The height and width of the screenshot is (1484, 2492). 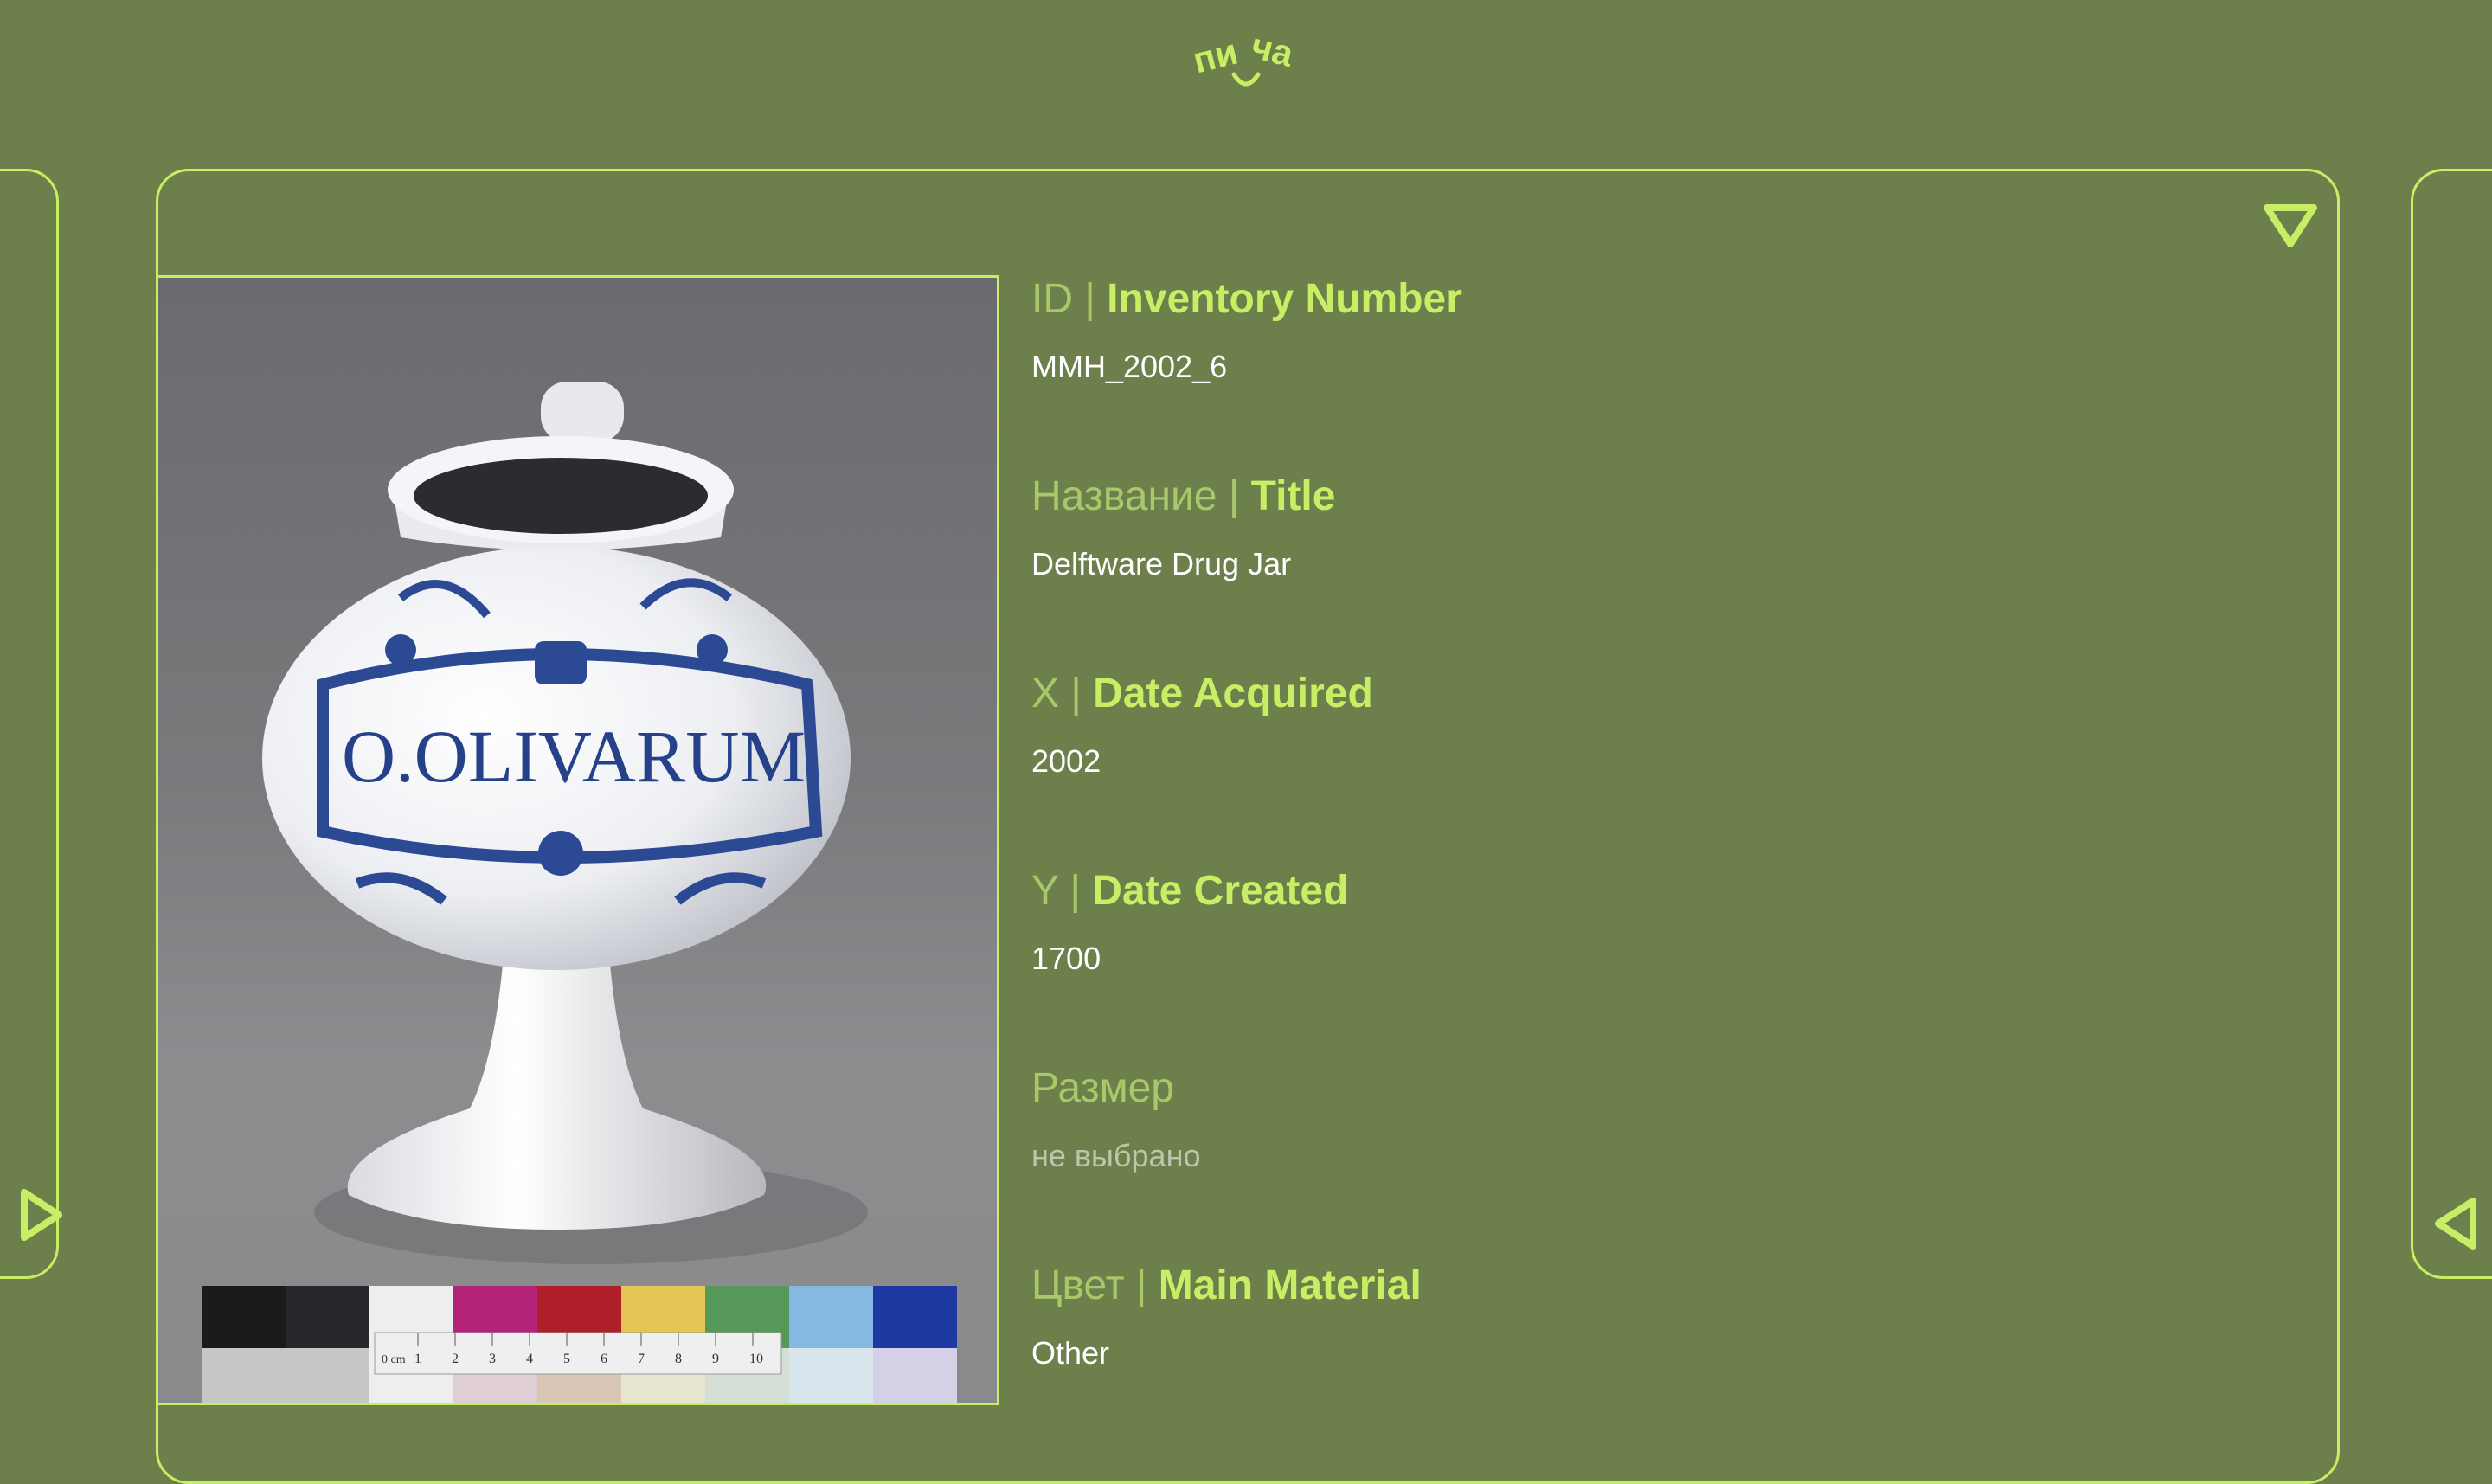 What do you see at coordinates (418, 1359) in the screenshot?
I see `ruler-tick-label: 1` at bounding box center [418, 1359].